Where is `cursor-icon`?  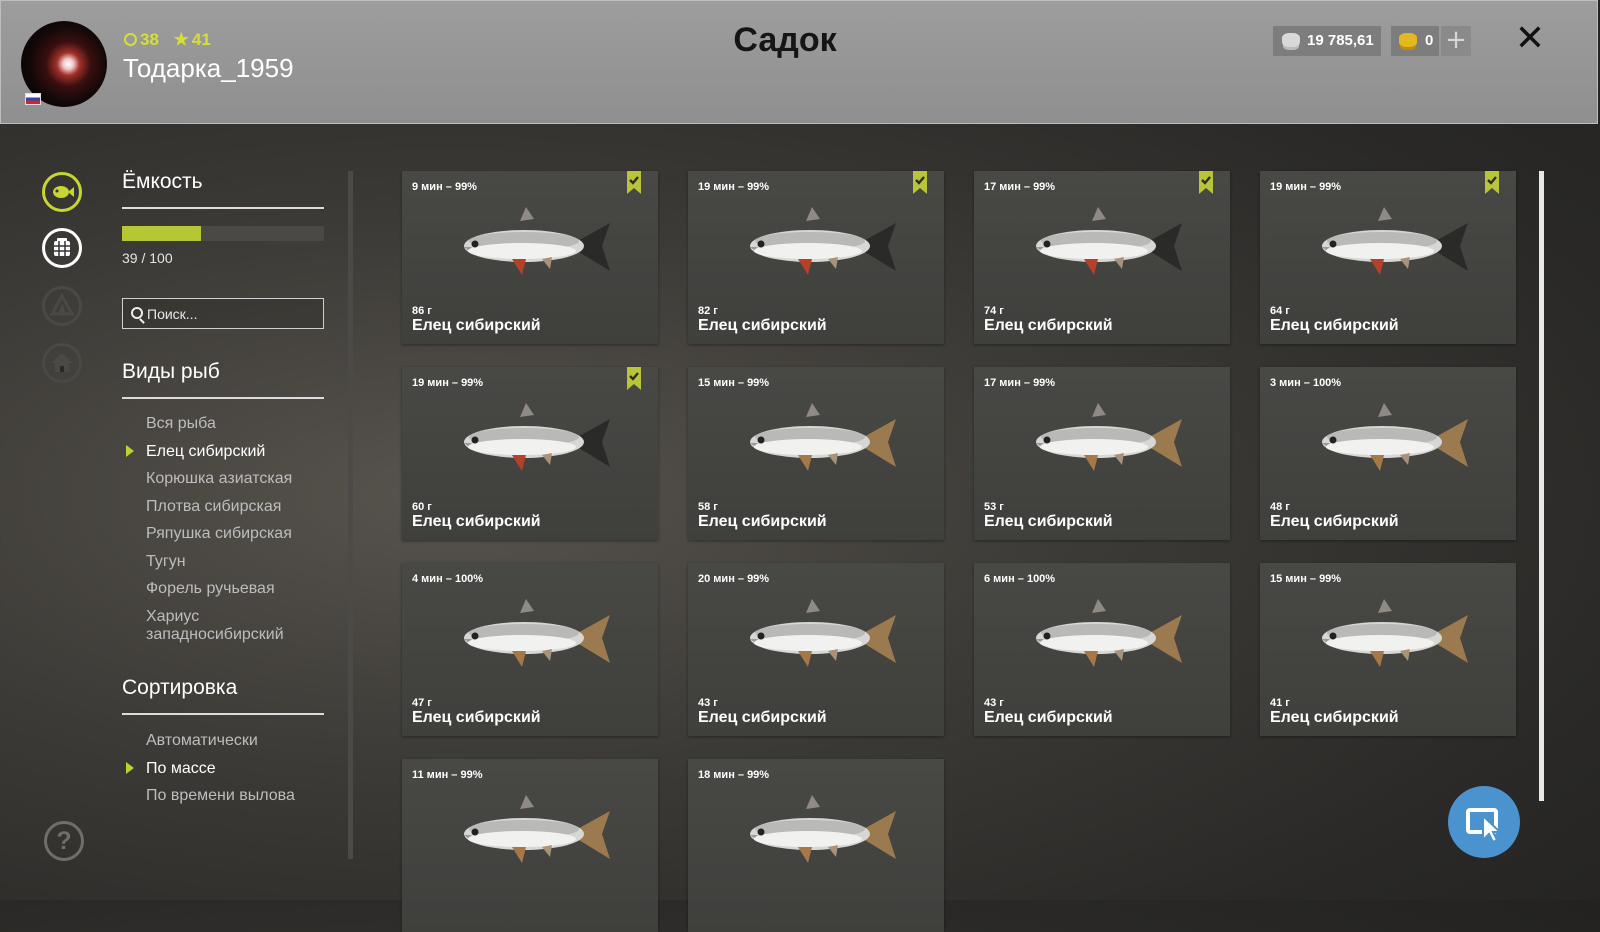 cursor-icon is located at coordinates (1484, 826).